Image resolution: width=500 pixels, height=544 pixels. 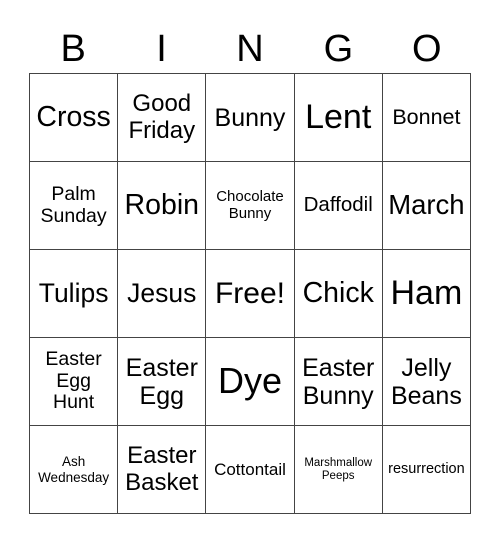 What do you see at coordinates (74, 382) in the screenshot?
I see `bingo-cell: Easter Egg Hunt` at bounding box center [74, 382].